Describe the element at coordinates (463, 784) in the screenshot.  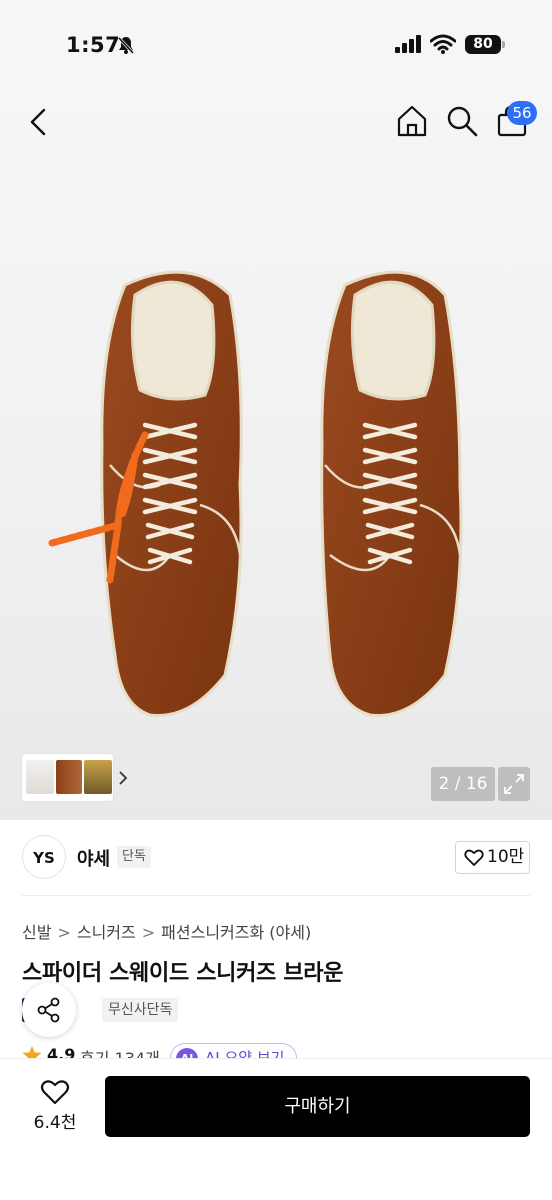
I see `gallery-page-counter: 2 / 16` at that location.